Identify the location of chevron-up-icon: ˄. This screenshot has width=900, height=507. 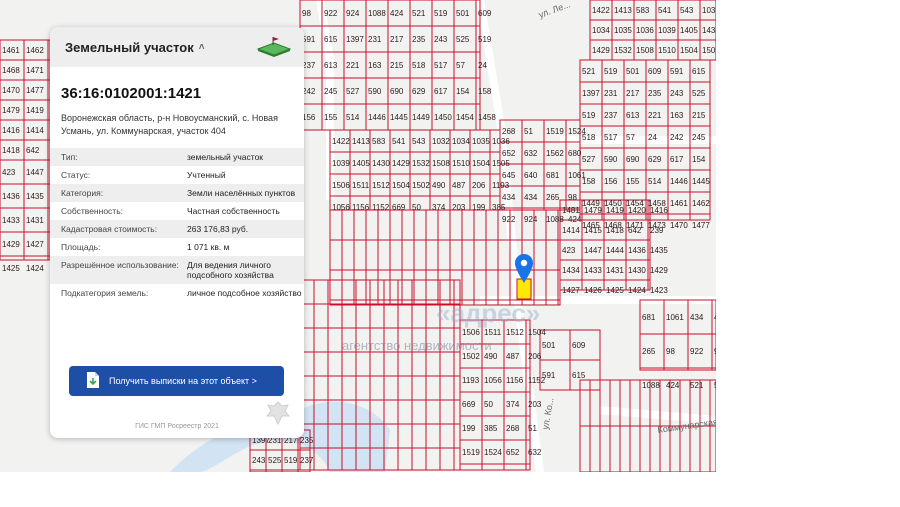
(202, 47).